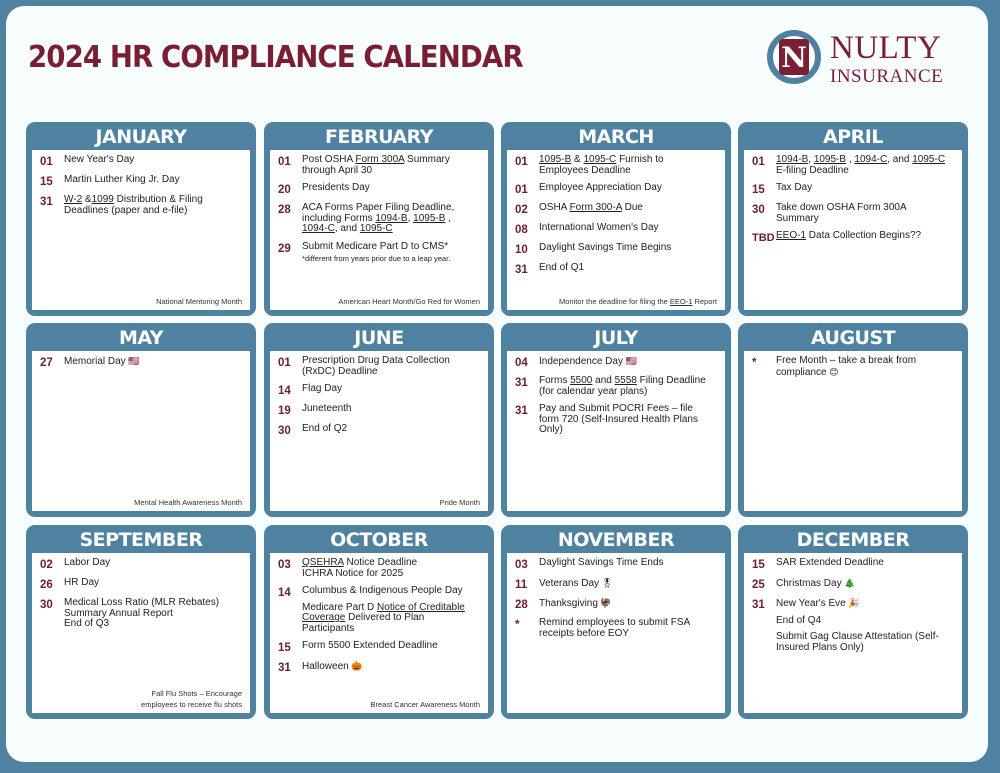 The width and height of the screenshot is (1000, 773). I want to click on event-line: New Year's Day, so click(99, 159).